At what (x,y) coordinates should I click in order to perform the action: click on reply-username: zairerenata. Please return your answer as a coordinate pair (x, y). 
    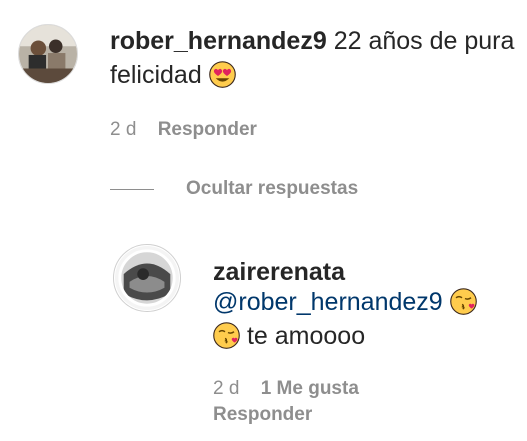
    Looking at the image, I should click on (279, 272).